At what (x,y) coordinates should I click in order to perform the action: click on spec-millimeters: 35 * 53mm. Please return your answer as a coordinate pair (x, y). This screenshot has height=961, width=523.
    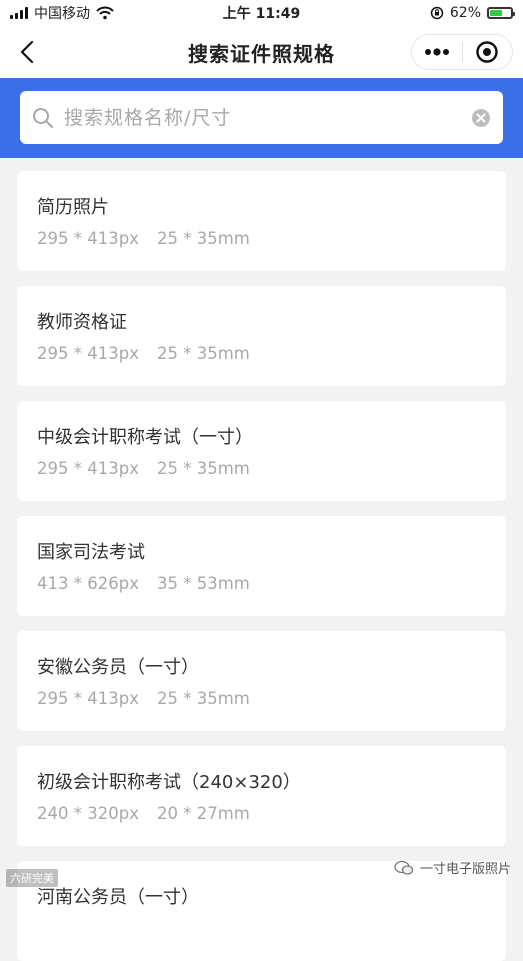
    Looking at the image, I should click on (203, 583).